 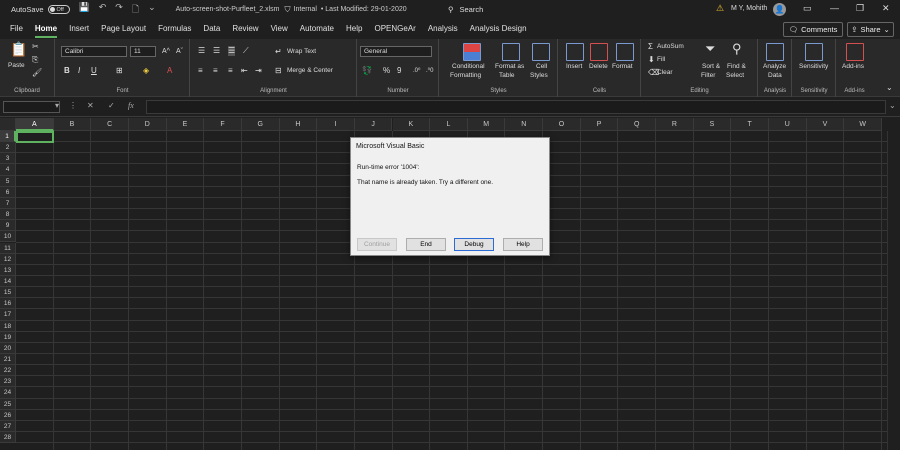 I want to click on row-header-6: 6, so click(x=8, y=192).